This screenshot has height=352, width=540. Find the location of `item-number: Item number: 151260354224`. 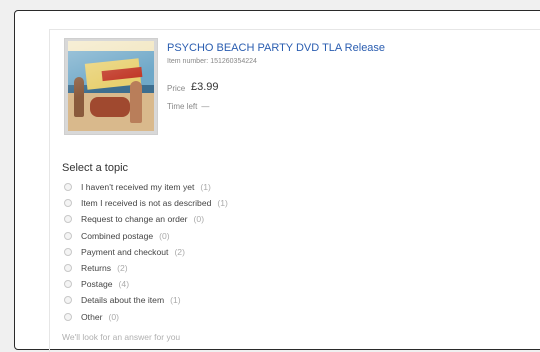

item-number: Item number: 151260354224 is located at coordinates (212, 61).